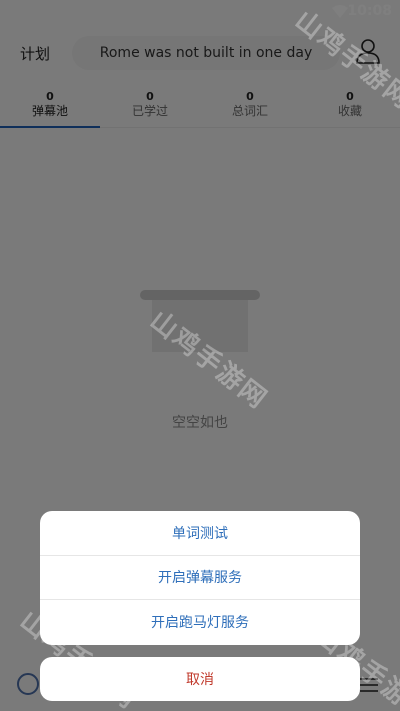 The image size is (400, 711). Describe the element at coordinates (200, 622) in the screenshot. I see `marquee-service-button: 开启跑马灯服务` at that location.